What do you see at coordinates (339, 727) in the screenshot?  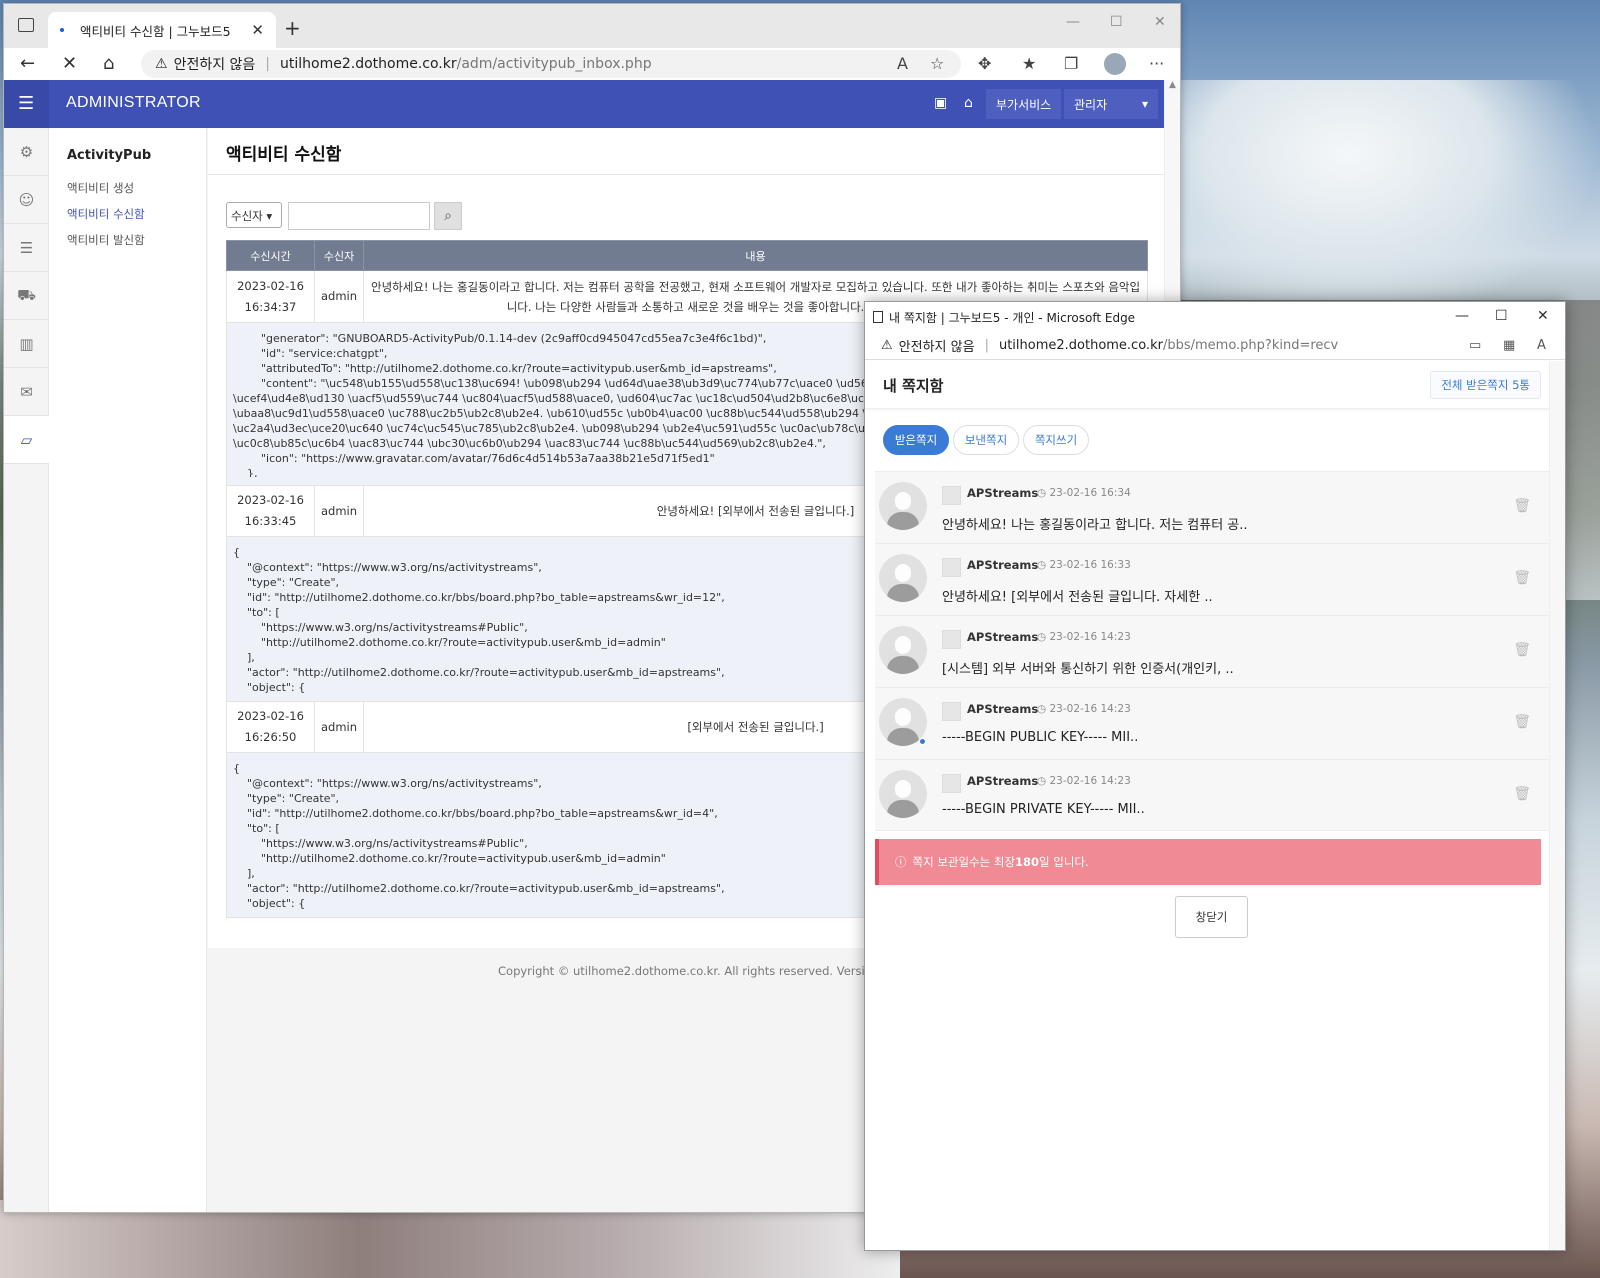 I see `recipient: admin` at bounding box center [339, 727].